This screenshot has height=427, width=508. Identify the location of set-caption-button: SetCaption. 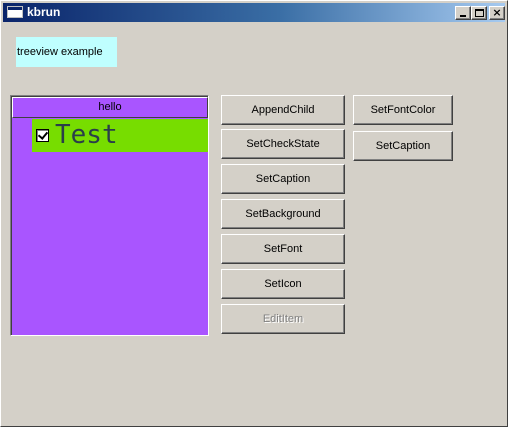
(283, 179).